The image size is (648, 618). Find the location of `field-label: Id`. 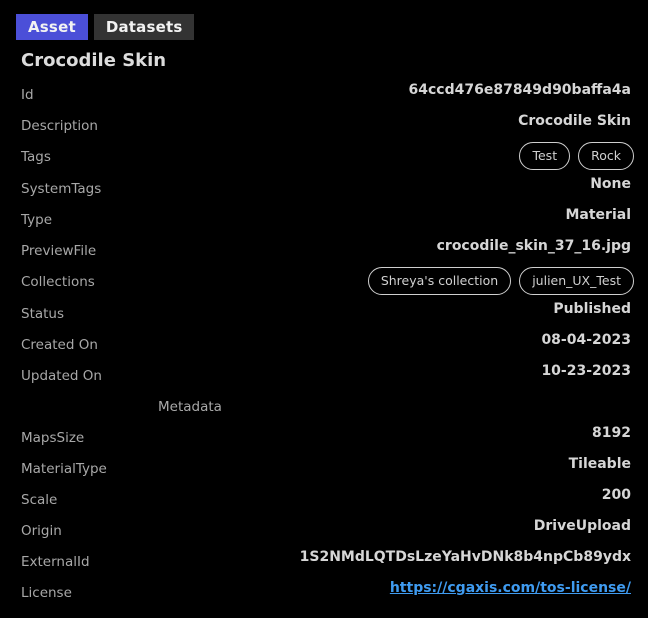

field-label: Id is located at coordinates (27, 95).